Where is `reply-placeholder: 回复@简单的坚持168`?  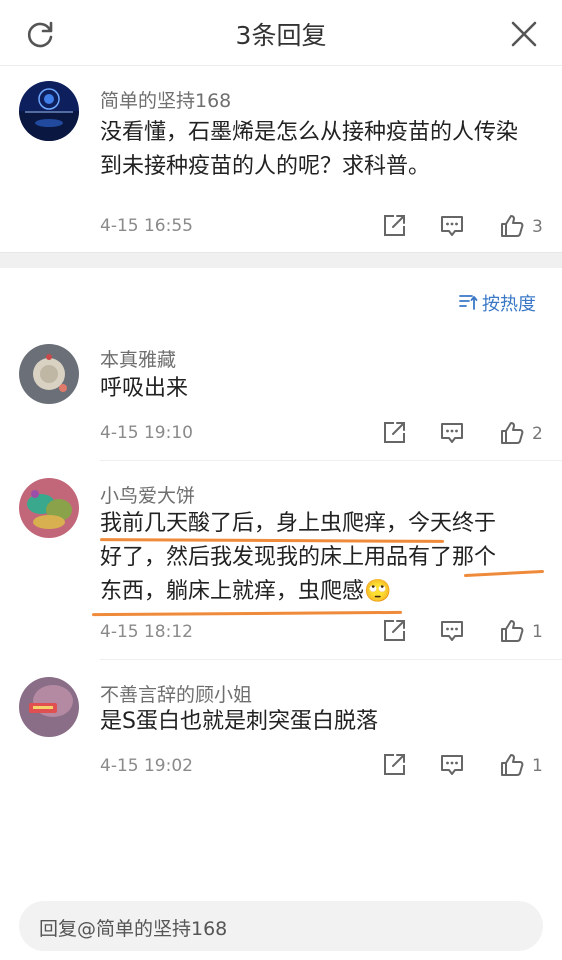
reply-placeholder: 回复@简单的坚持168 is located at coordinates (133, 929).